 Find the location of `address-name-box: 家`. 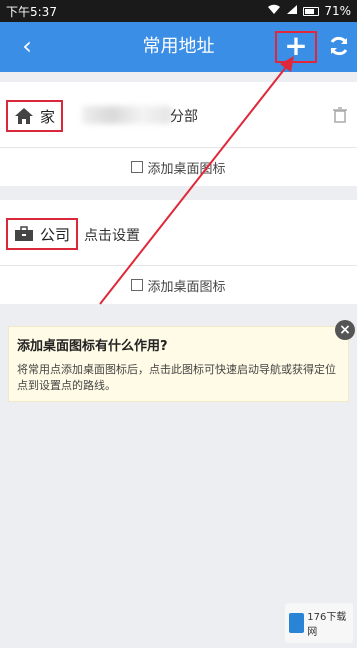

address-name-box: 家 is located at coordinates (35, 116).